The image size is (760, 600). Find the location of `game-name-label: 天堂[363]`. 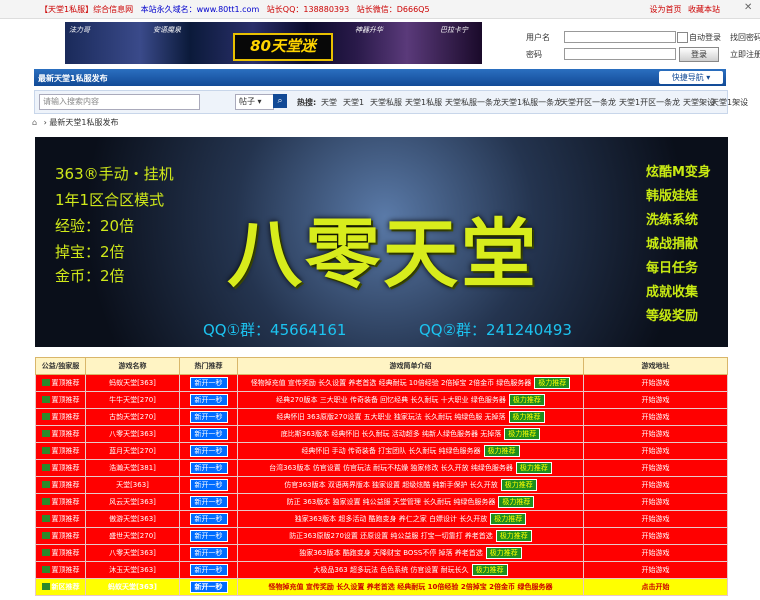

game-name-label: 天堂[363] is located at coordinates (132, 485).